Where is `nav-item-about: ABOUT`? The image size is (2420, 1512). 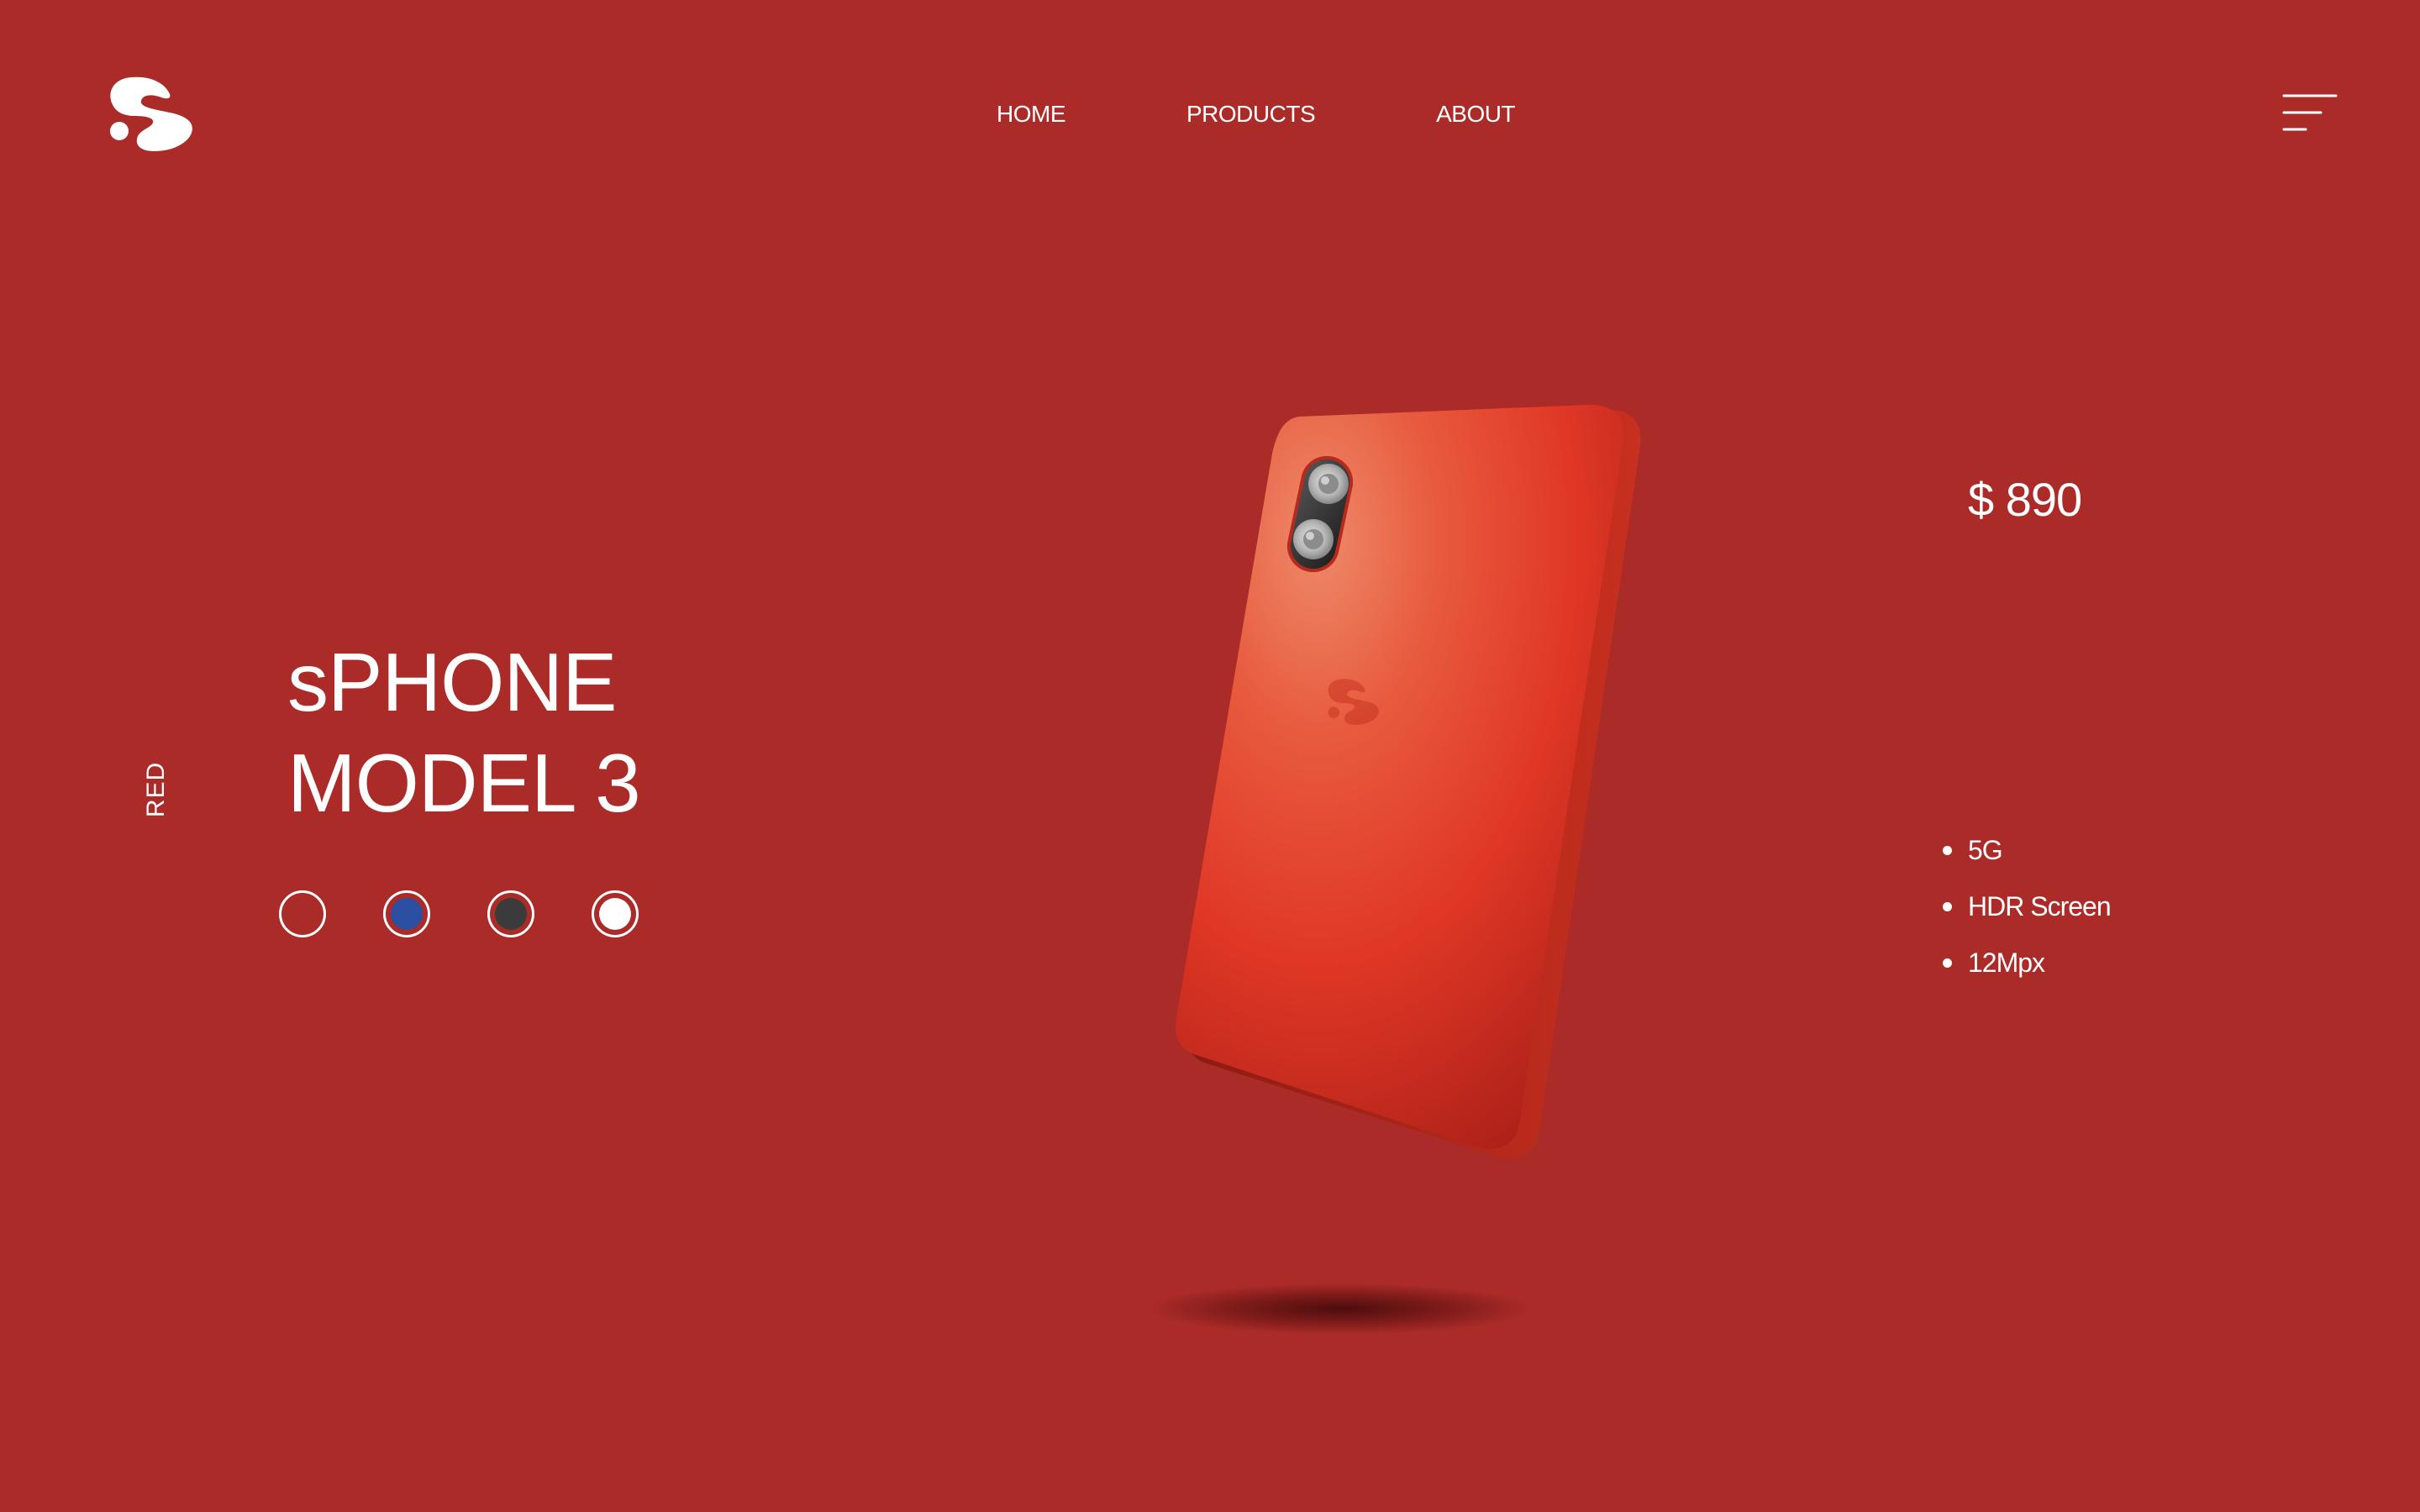
nav-item-about: ABOUT is located at coordinates (1475, 114).